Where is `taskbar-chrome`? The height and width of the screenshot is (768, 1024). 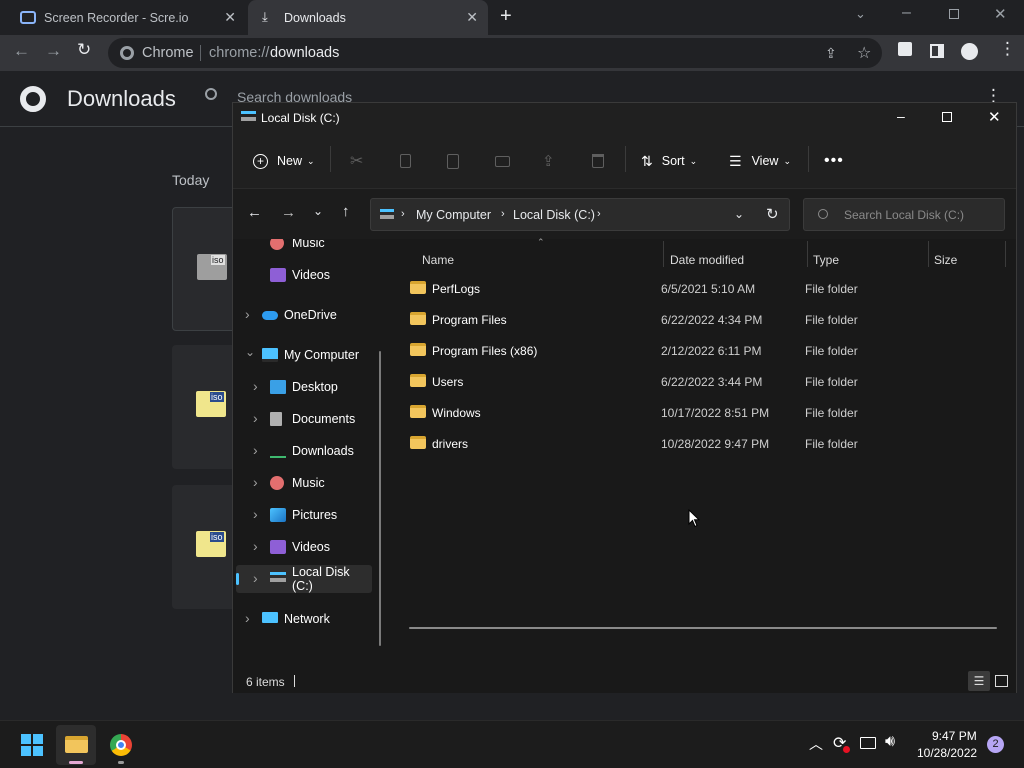 taskbar-chrome is located at coordinates (121, 745).